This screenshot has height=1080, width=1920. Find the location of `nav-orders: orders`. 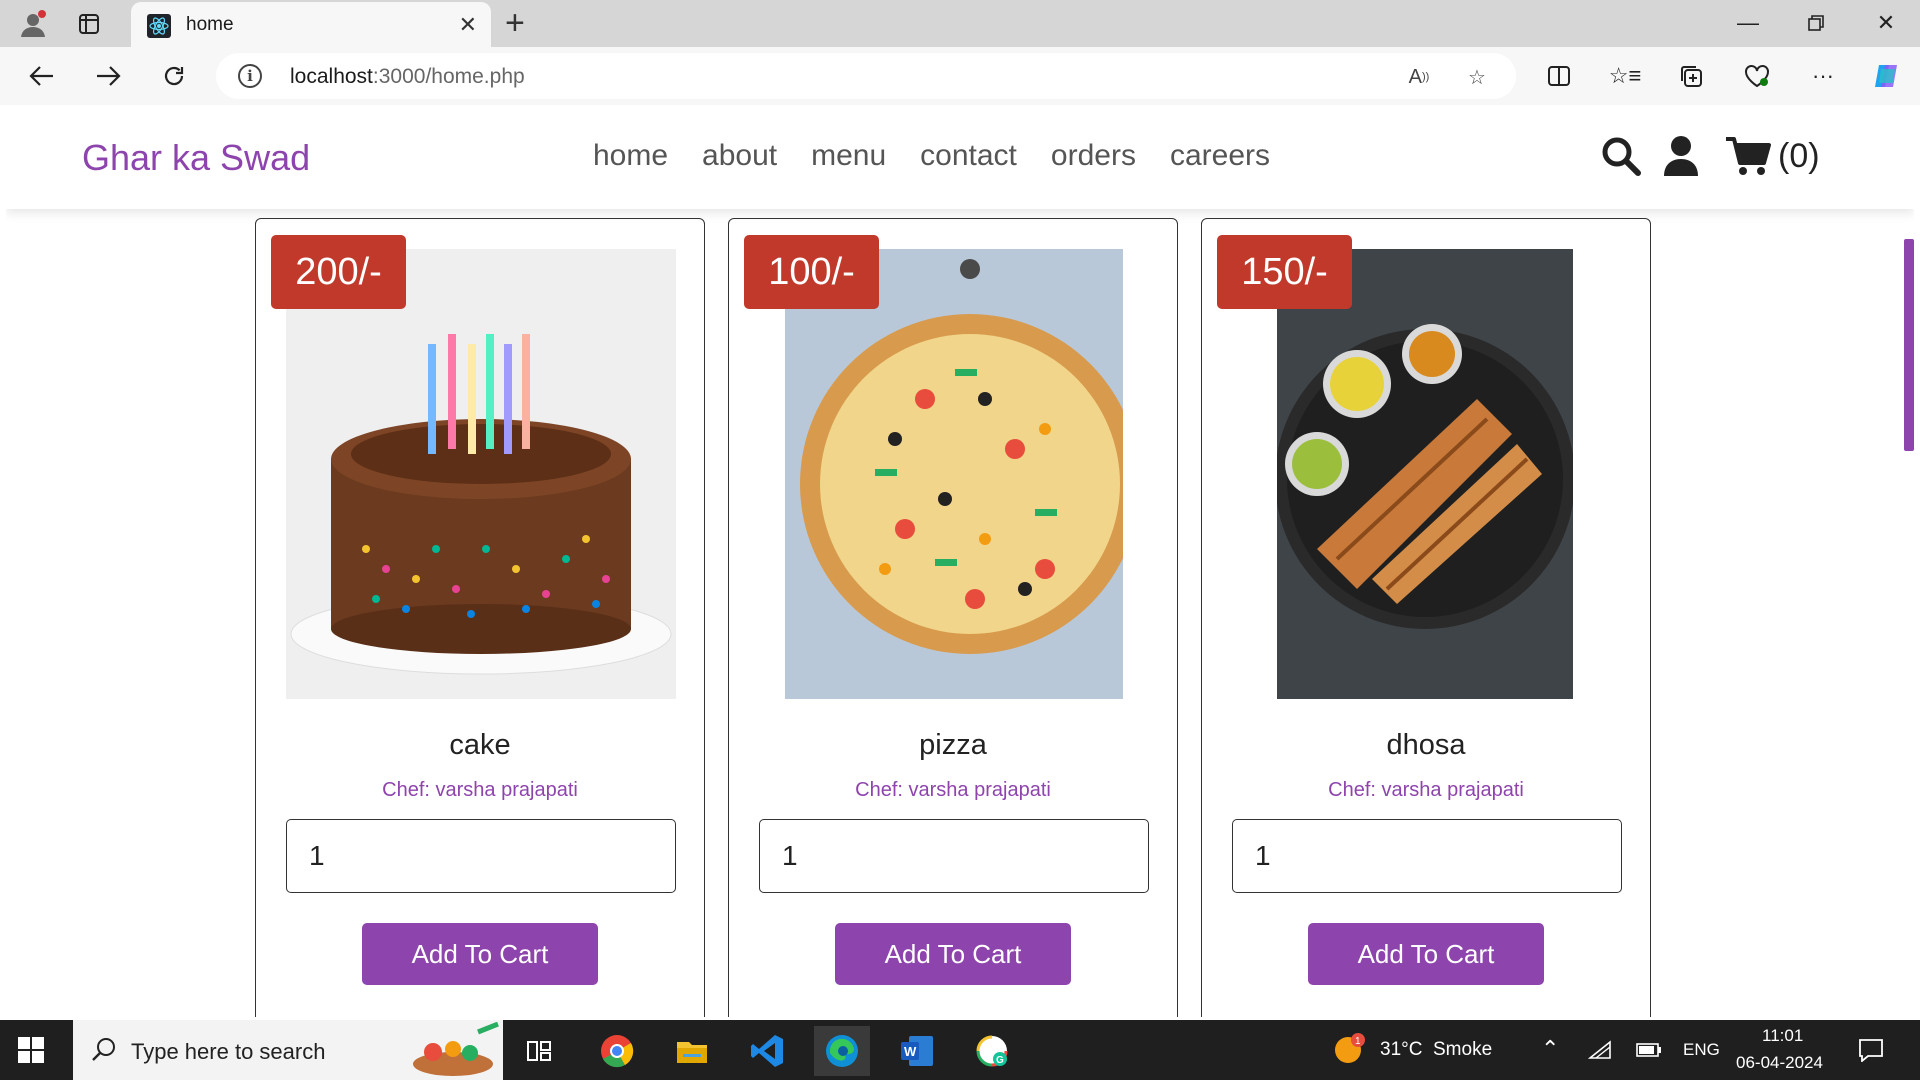

nav-orders: orders is located at coordinates (1093, 156).